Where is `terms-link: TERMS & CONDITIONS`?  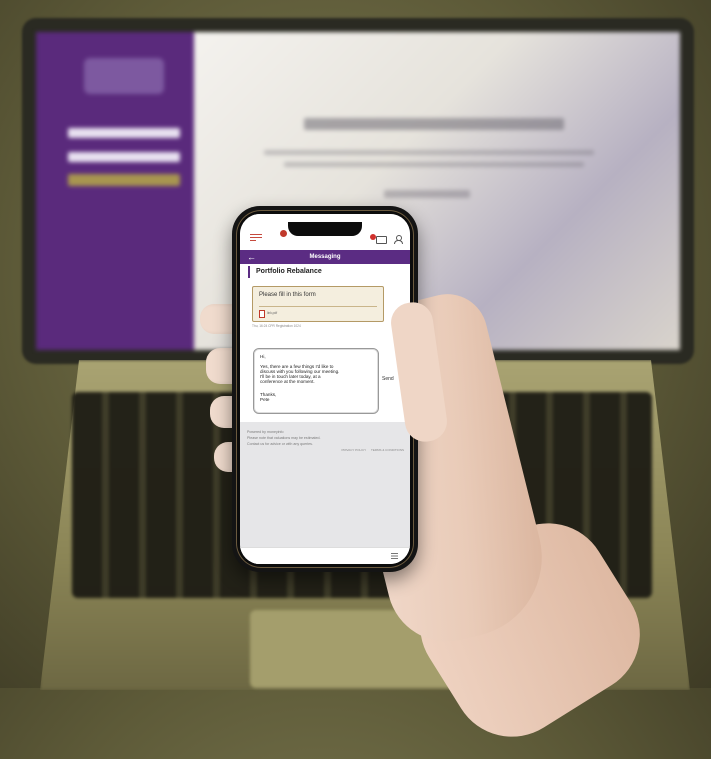
terms-link: TERMS & CONDITIONS is located at coordinates (387, 450).